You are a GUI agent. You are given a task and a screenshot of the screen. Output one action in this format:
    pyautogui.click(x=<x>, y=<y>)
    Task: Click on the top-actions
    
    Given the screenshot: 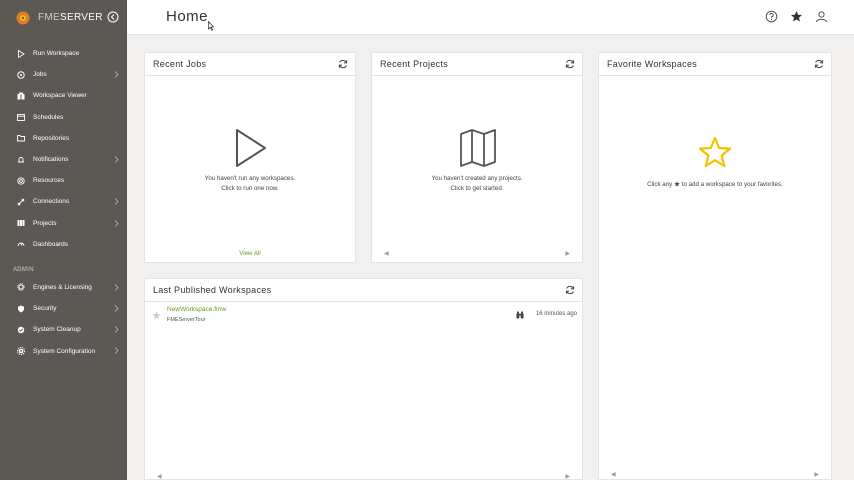 What is the action you would take?
    pyautogui.click(x=796, y=16)
    